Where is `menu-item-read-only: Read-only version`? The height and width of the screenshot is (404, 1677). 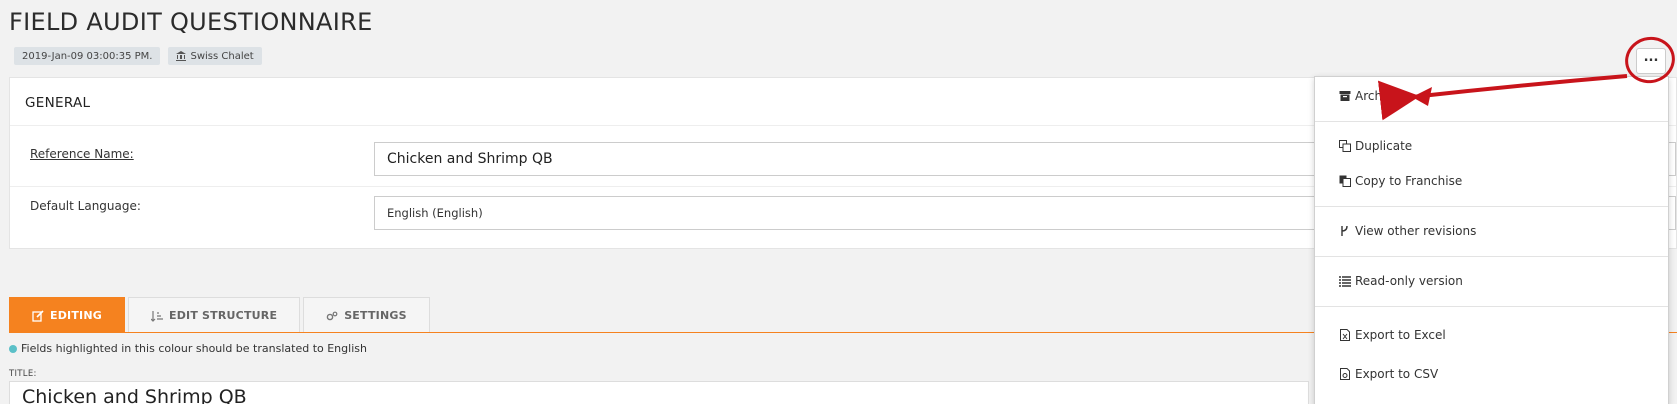
menu-item-read-only: Read-only version is located at coordinates (1401, 281).